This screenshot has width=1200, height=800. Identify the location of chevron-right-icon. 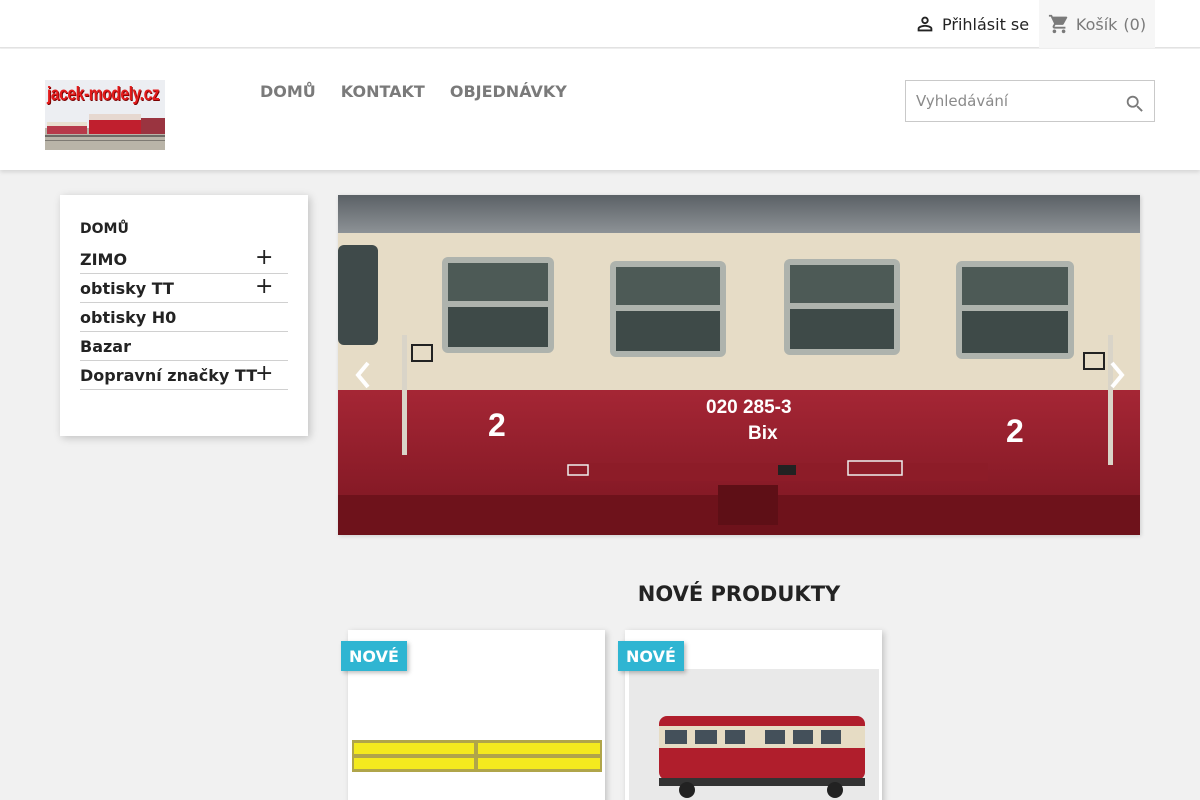
(1117, 375).